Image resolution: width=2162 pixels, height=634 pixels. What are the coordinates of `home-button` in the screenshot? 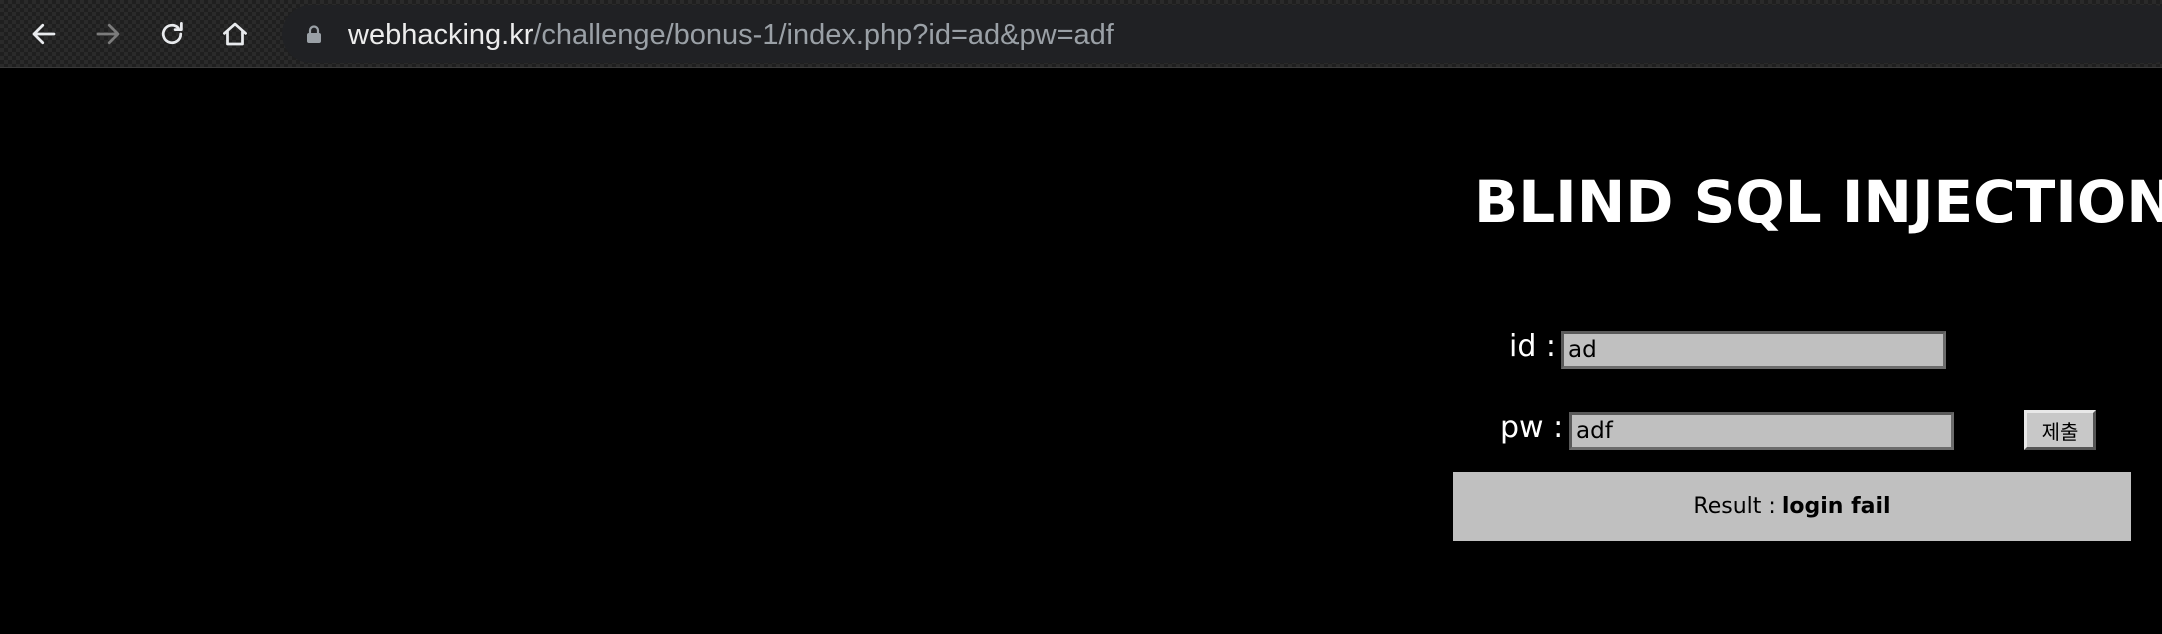 It's located at (235, 34).